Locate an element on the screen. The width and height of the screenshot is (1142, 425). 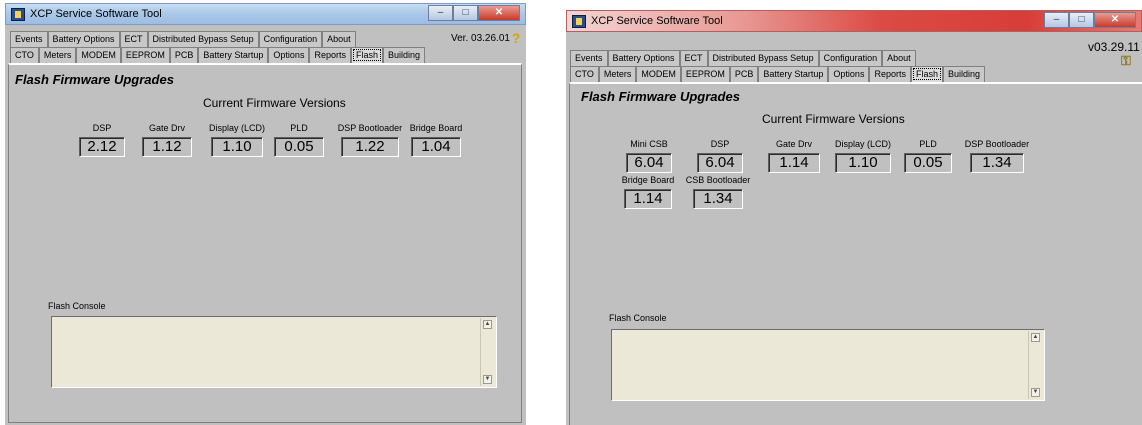
version-label: Ver. 03.26.01 is located at coordinates (480, 38).